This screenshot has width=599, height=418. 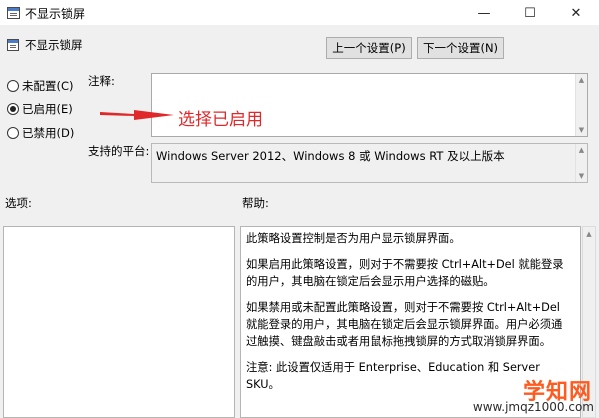 What do you see at coordinates (460, 48) in the screenshot?
I see `next-setting-button: 下一个设置(N)` at bounding box center [460, 48].